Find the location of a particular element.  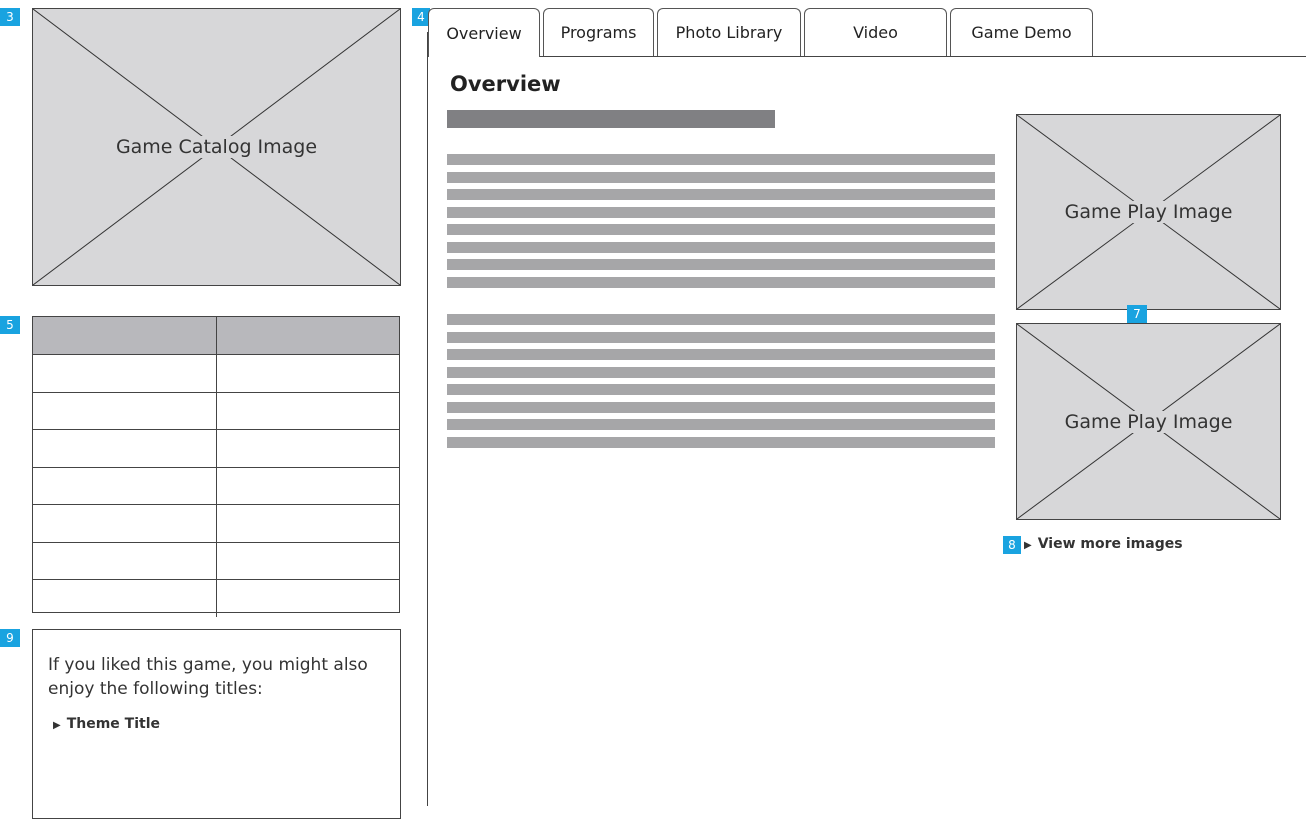

tab-label: Overview is located at coordinates (484, 33).